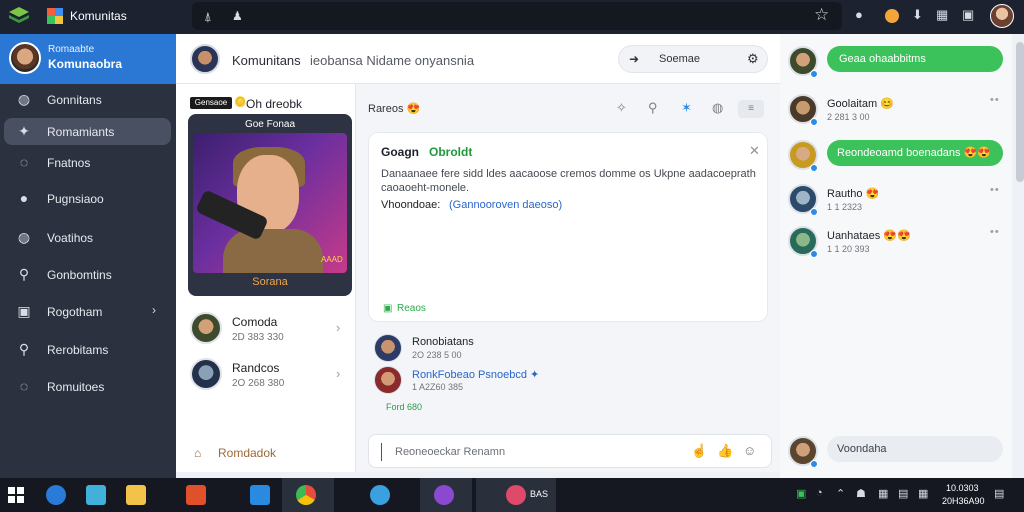  Describe the element at coordinates (260, 495) in the screenshot. I see `calendar-icon` at that location.